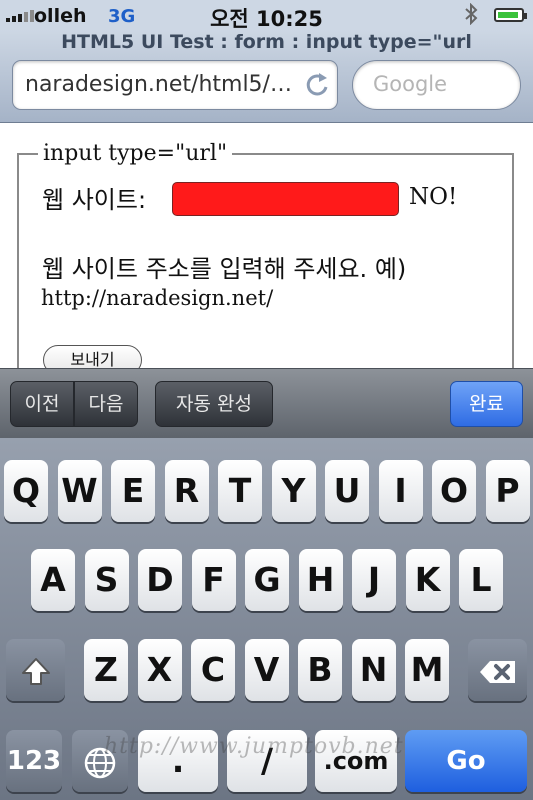 This screenshot has height=800, width=533. What do you see at coordinates (373, 670) in the screenshot?
I see `key-n: N` at bounding box center [373, 670].